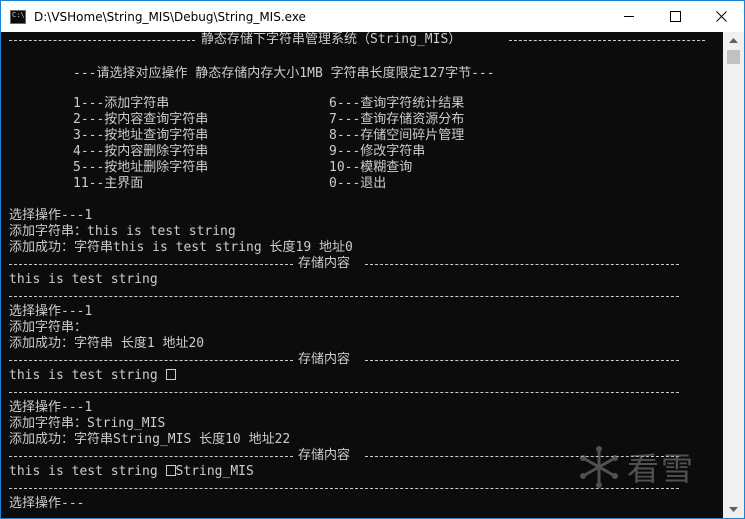  I want to click on maximize-icon, so click(675, 16).